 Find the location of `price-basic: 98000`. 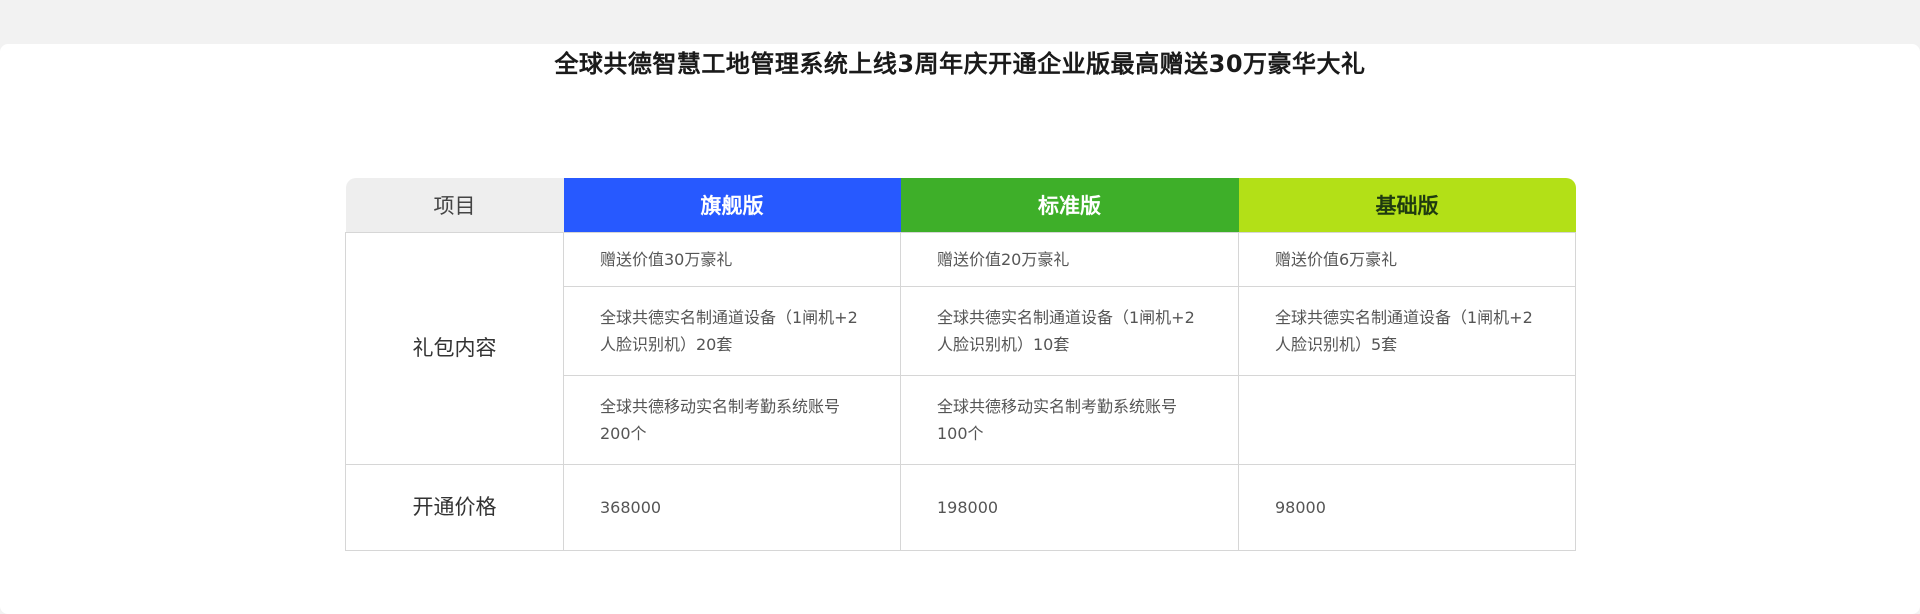

price-basic: 98000 is located at coordinates (1407, 507).